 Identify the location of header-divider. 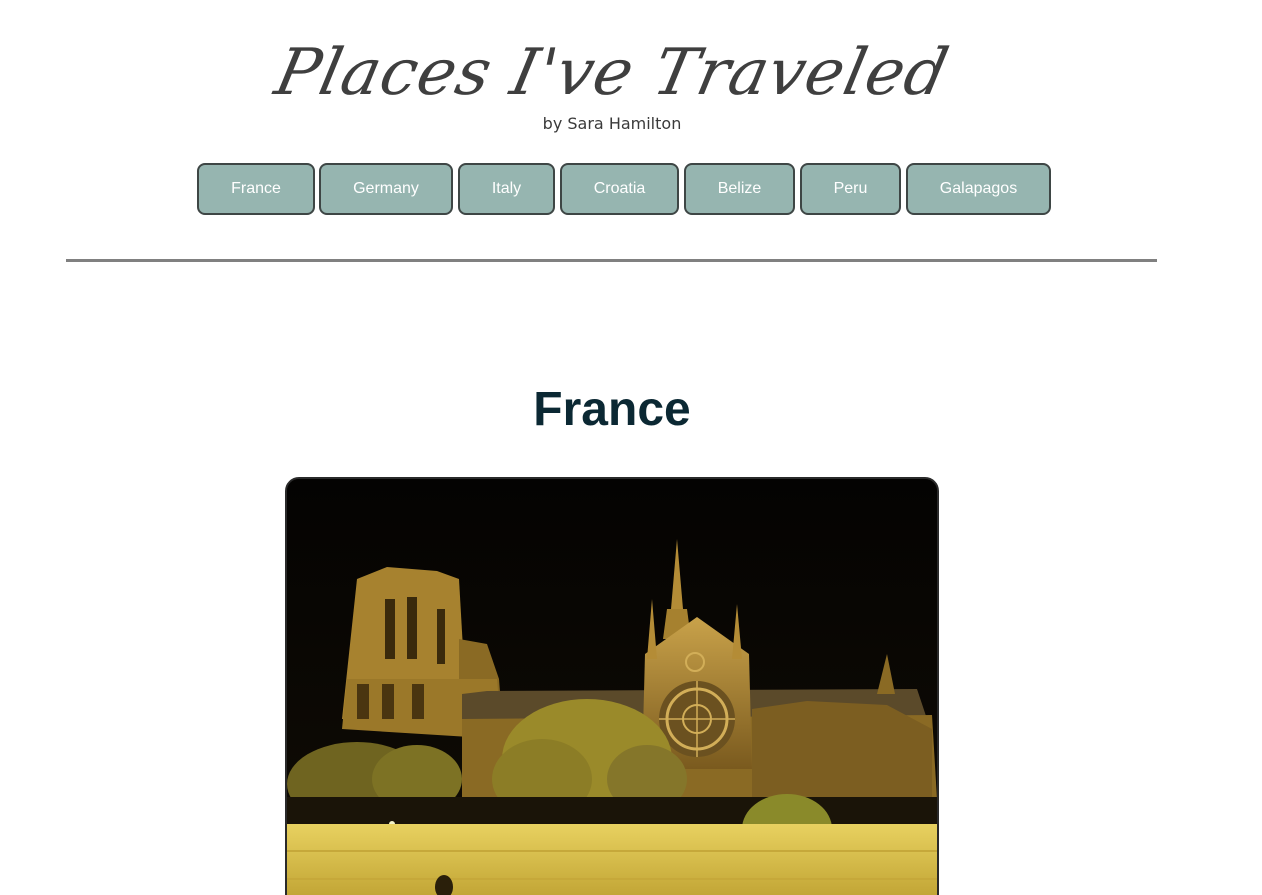
(611, 260).